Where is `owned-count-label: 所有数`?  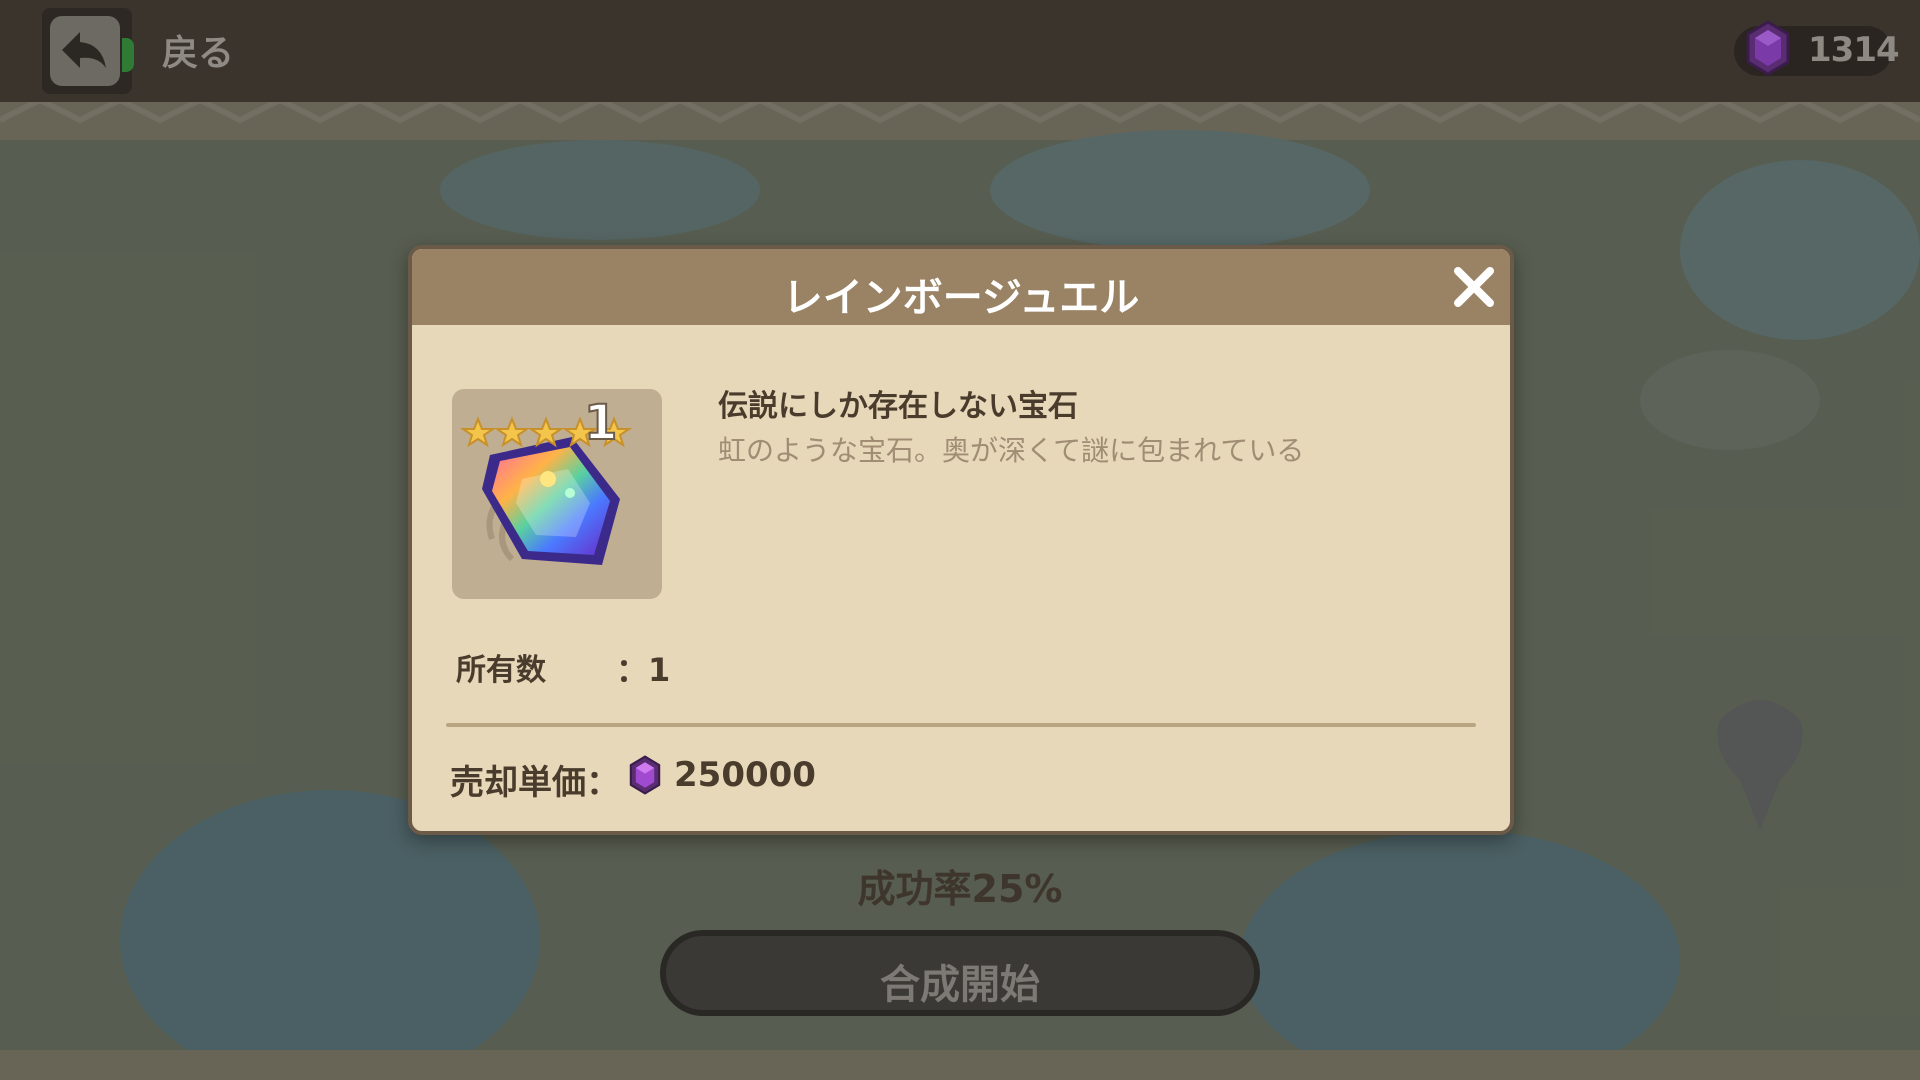
owned-count-label: 所有数 is located at coordinates (501, 670).